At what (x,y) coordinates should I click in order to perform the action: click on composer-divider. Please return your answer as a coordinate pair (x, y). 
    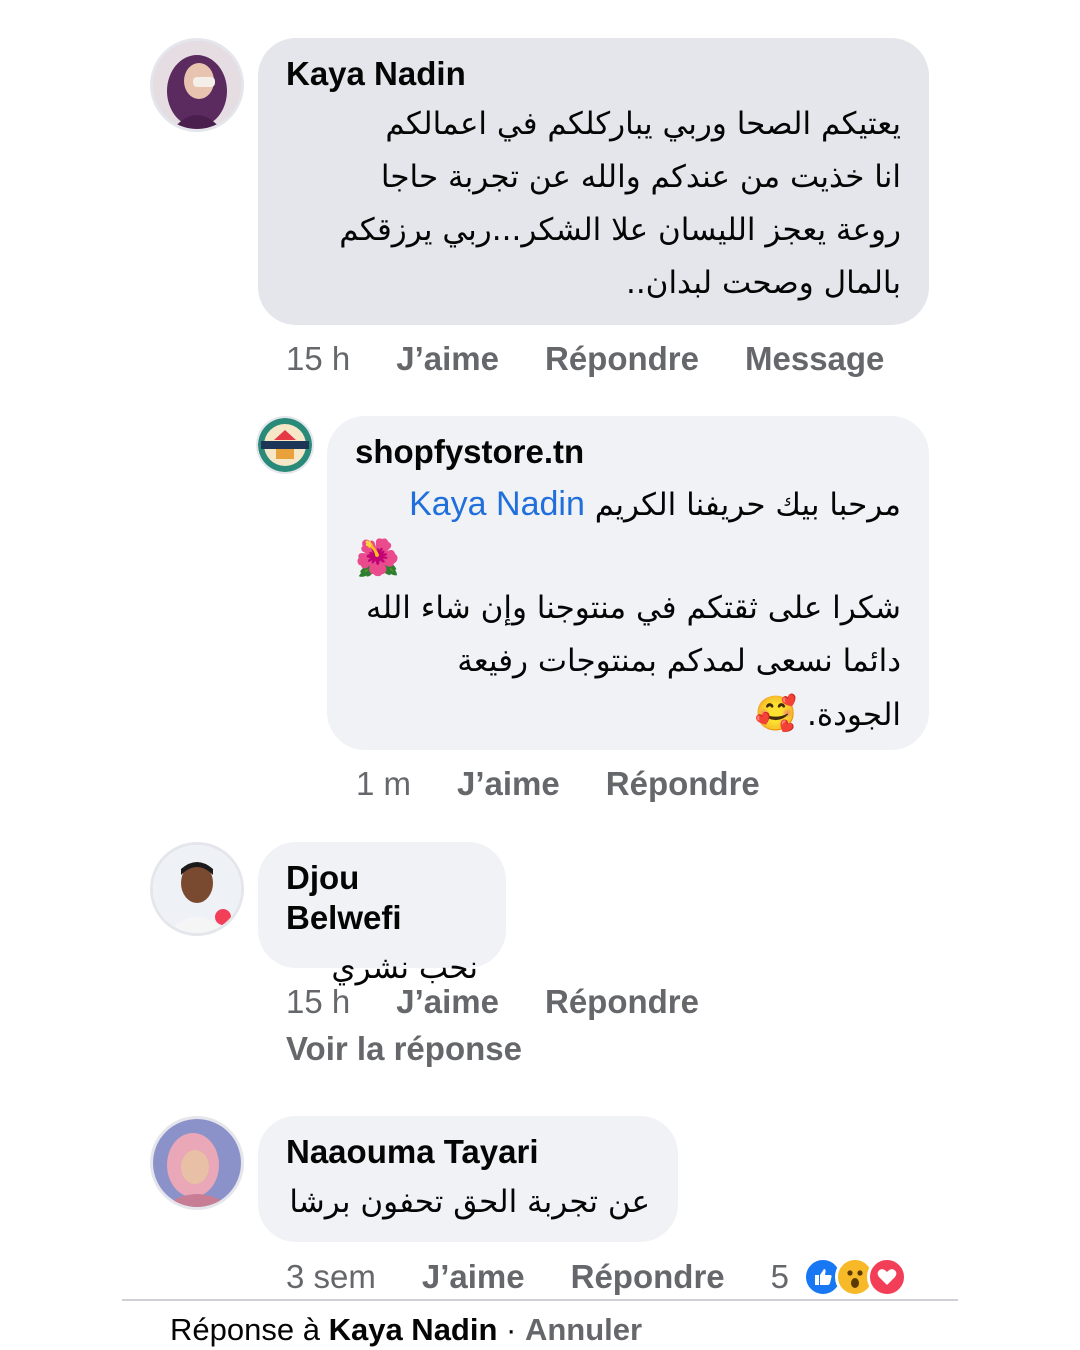
    Looking at the image, I should click on (540, 1300).